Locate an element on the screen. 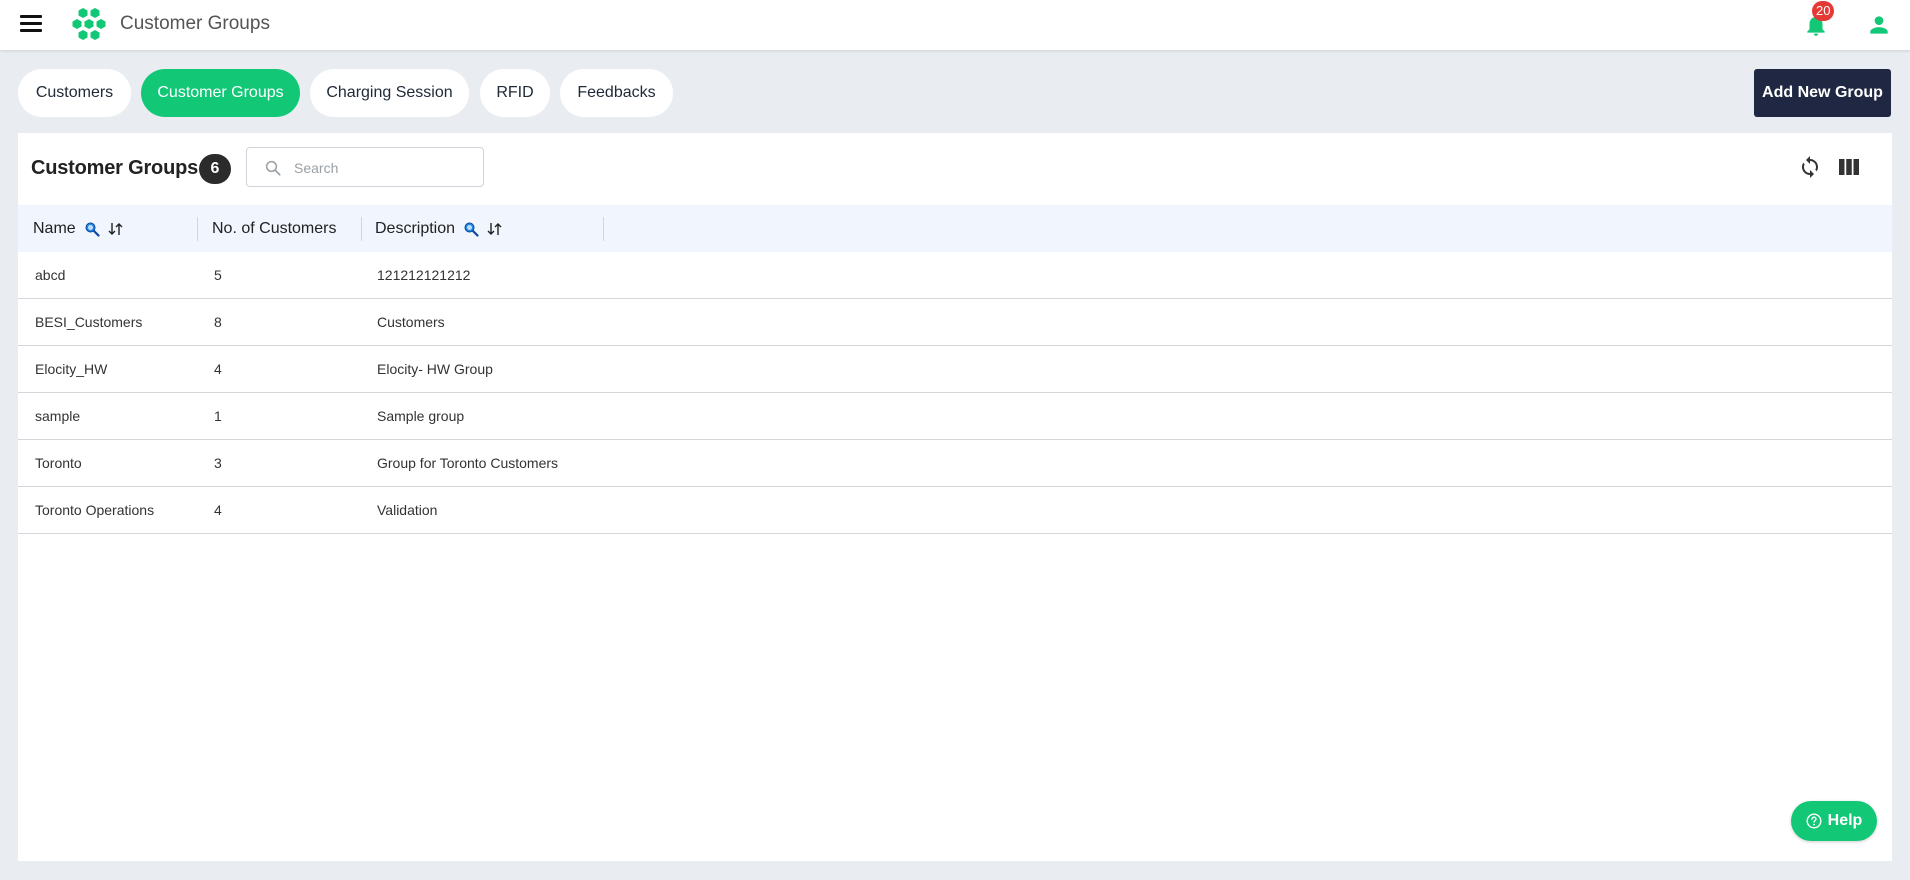 Image resolution: width=1910 pixels, height=880 pixels. cell-description: 121212121212 is located at coordinates (424, 275).